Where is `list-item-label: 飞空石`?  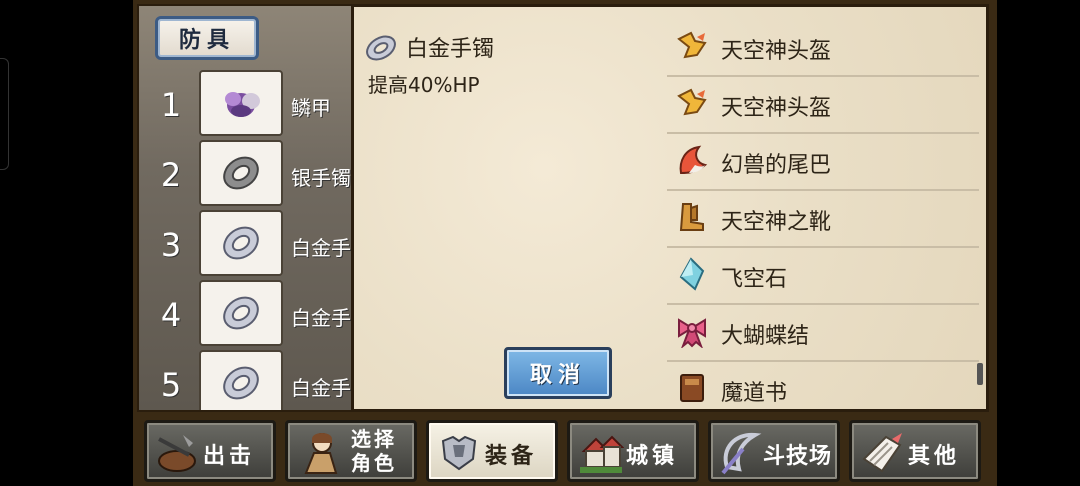 list-item-label: 飞空石 is located at coordinates (754, 279).